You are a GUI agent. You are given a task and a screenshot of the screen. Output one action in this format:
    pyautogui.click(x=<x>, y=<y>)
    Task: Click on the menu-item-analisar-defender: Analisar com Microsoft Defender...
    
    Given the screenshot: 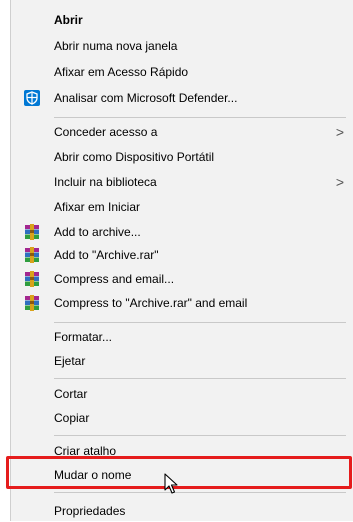 What is the action you would take?
    pyautogui.click(x=182, y=98)
    